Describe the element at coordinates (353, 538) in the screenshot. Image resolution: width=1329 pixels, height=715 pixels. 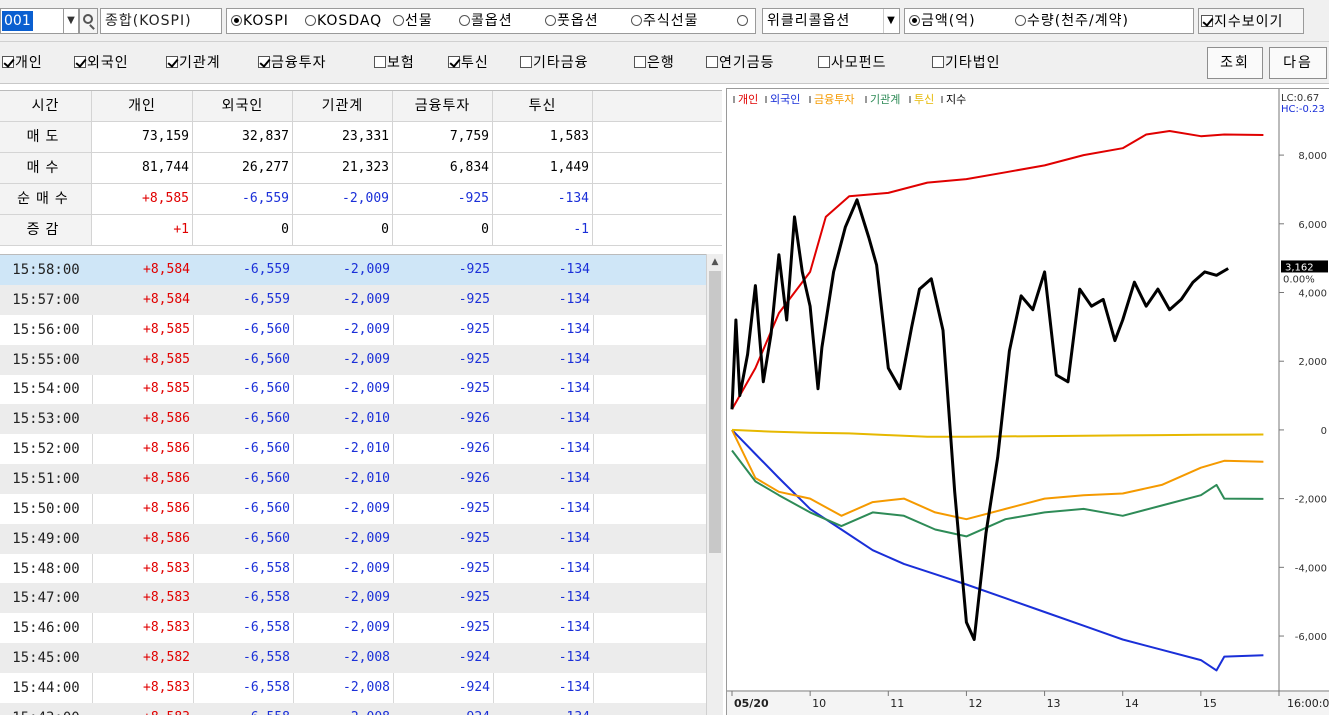
I see `table-row: 15:49:00 +8,586 -6,560 -2,009 -925 -134` at that location.